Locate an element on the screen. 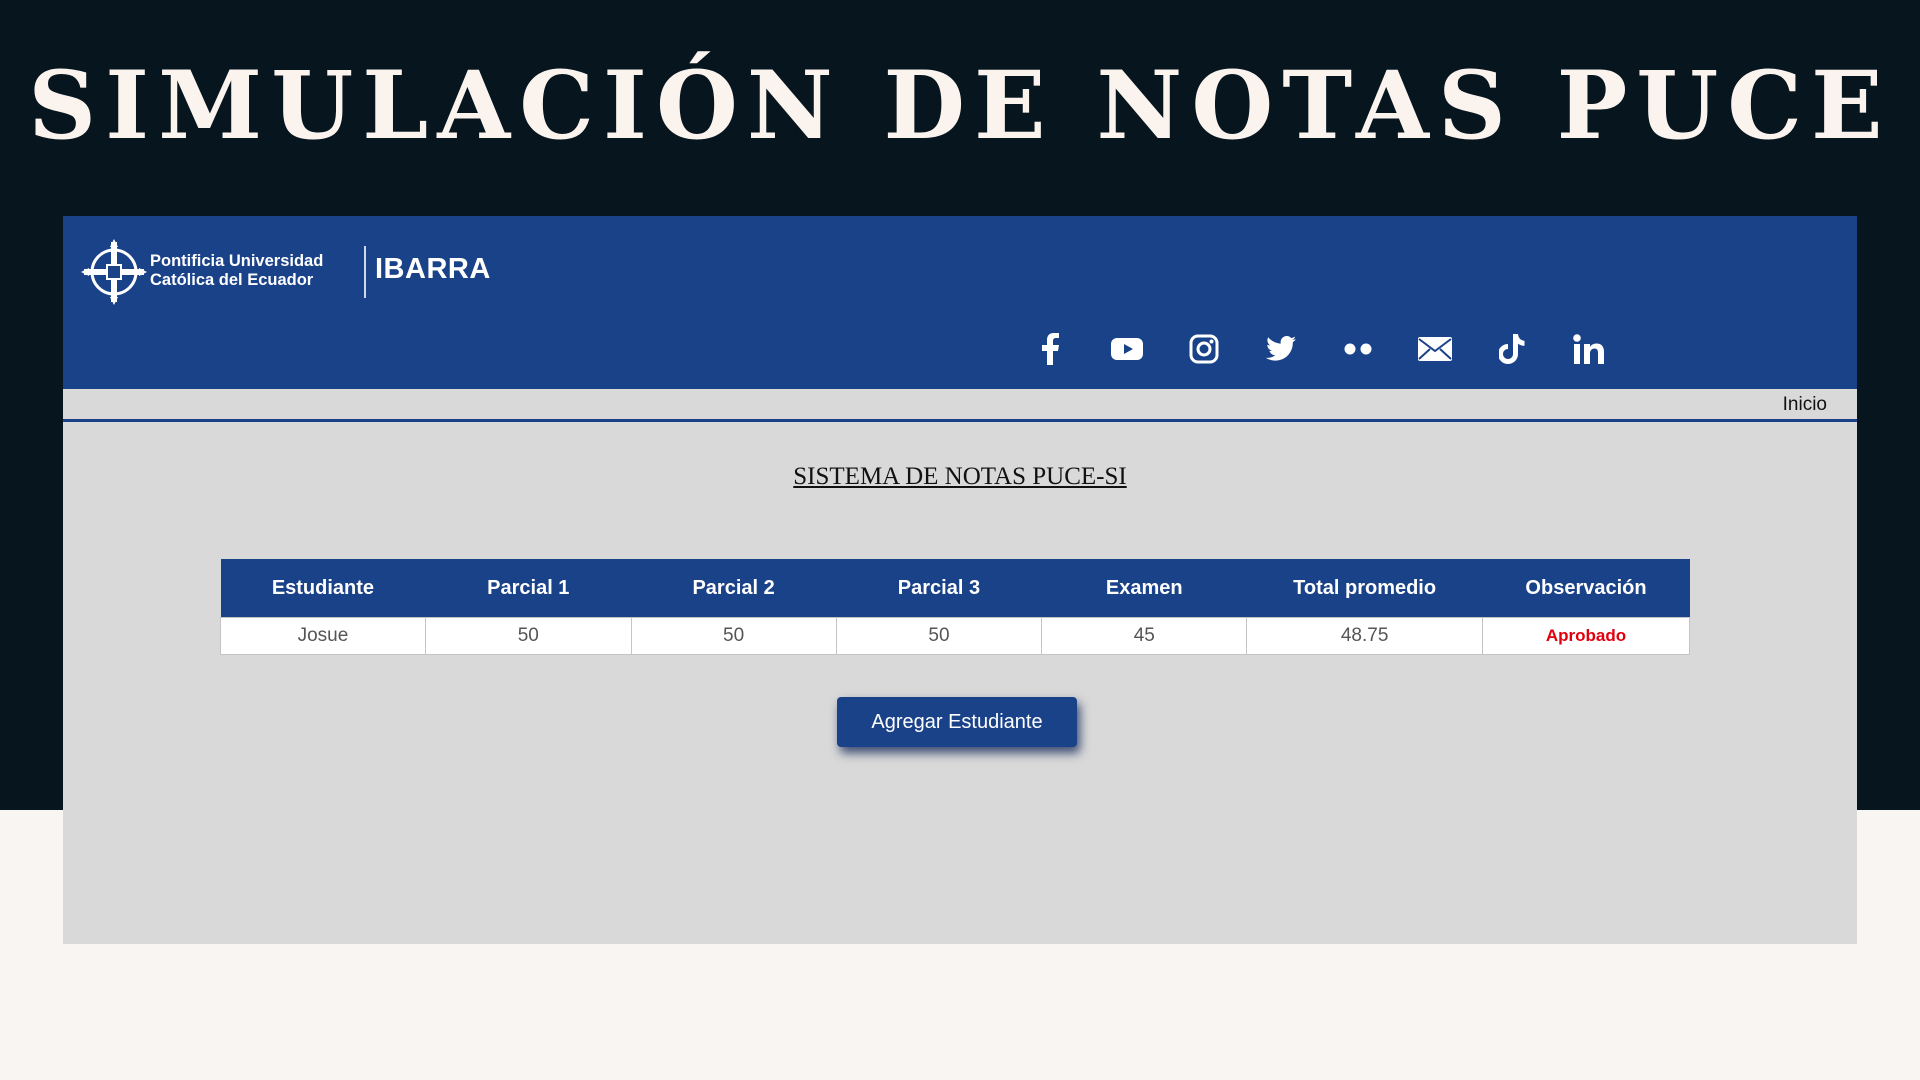 This screenshot has height=1080, width=1920. column-header-parcial-2: Parcial 2 is located at coordinates (734, 588).